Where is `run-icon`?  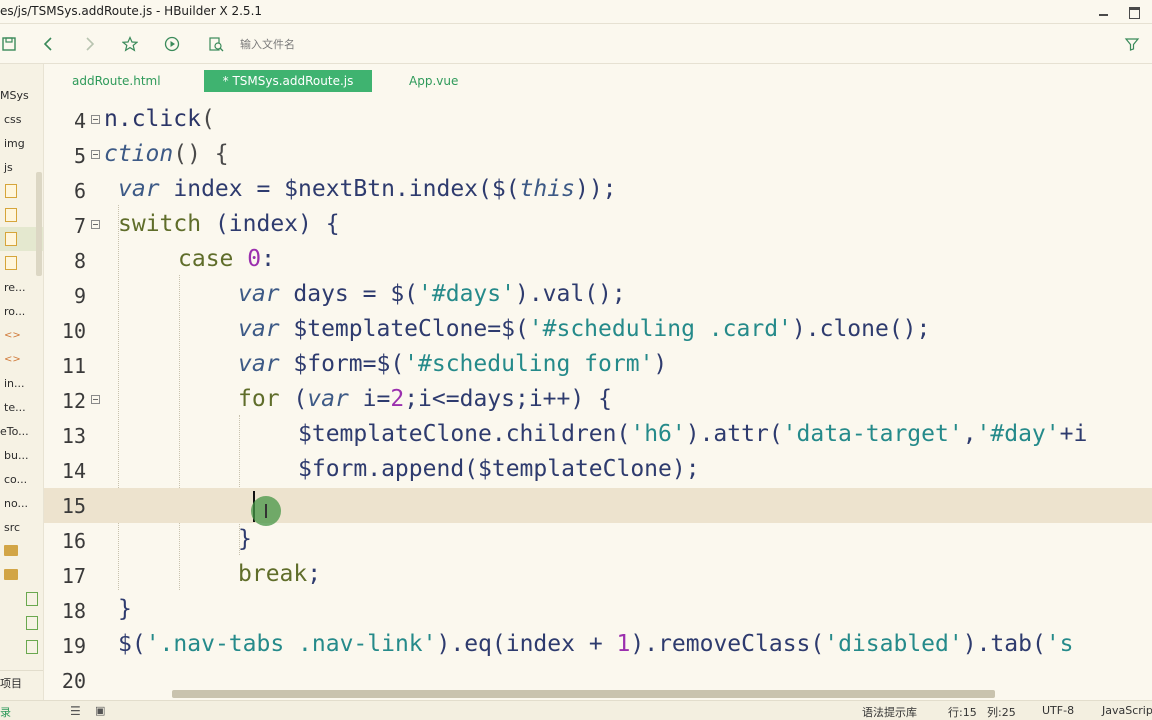
run-icon is located at coordinates (172, 44).